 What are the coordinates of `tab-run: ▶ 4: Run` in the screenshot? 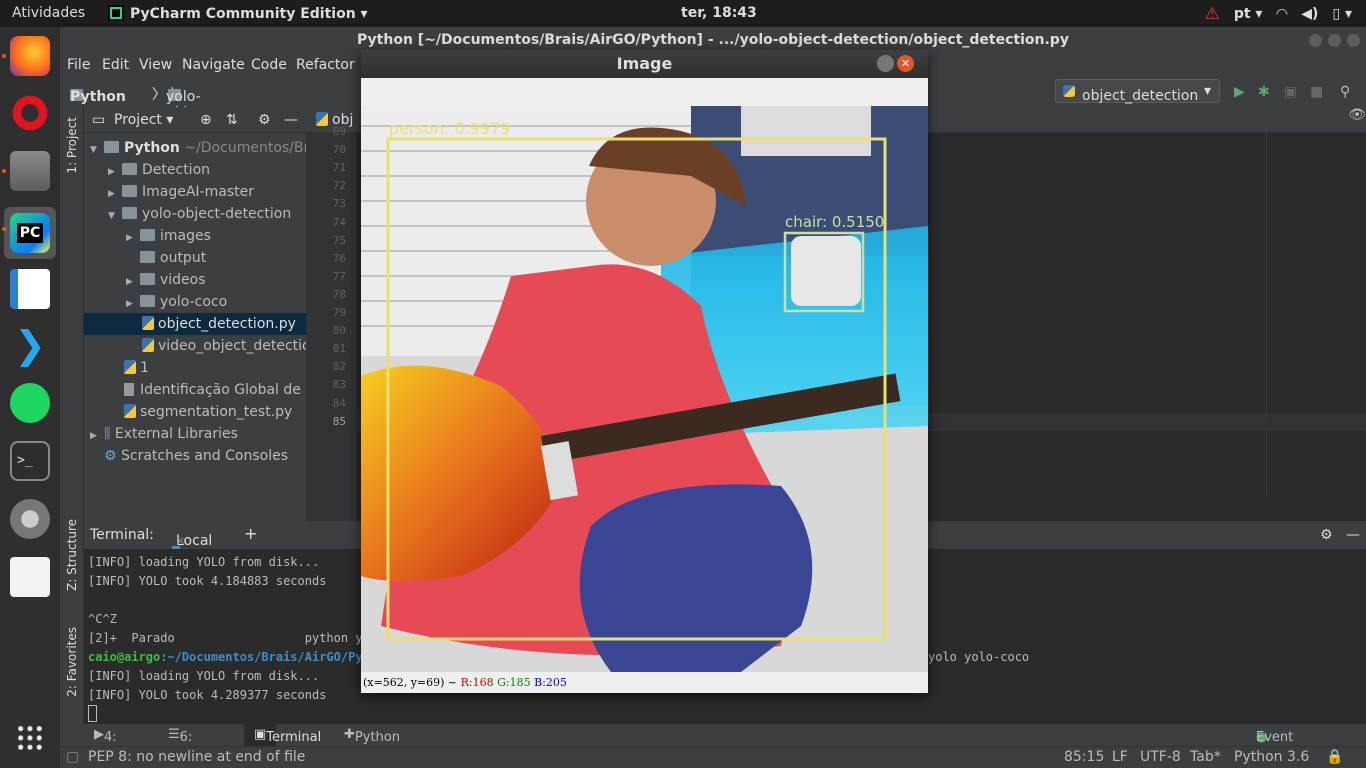 It's located at (111, 743).